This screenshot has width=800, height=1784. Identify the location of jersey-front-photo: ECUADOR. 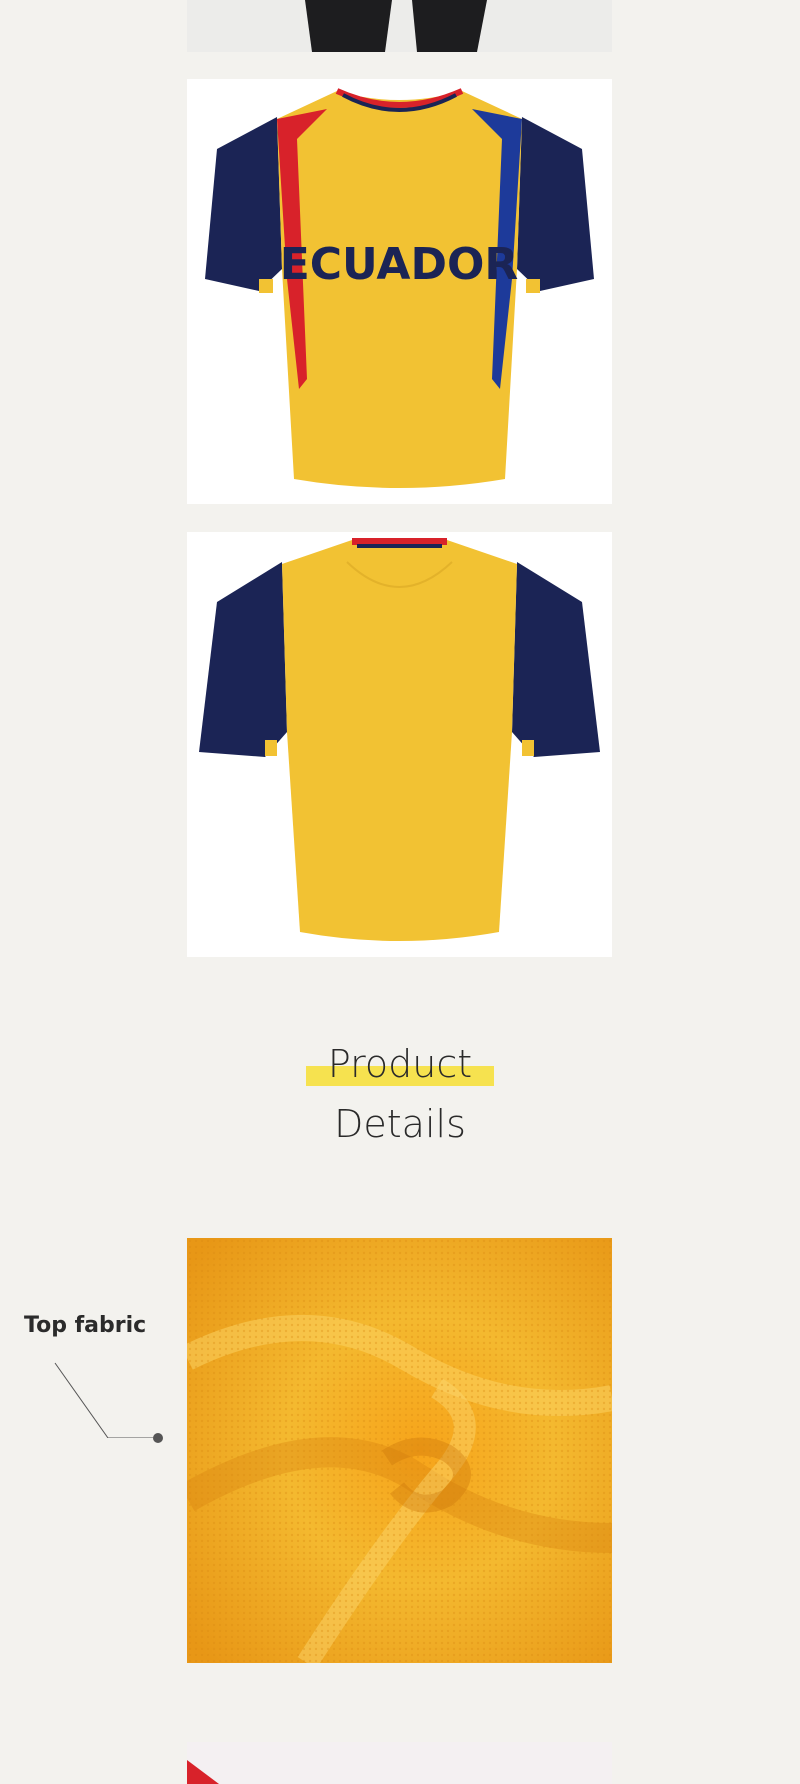
(399, 291).